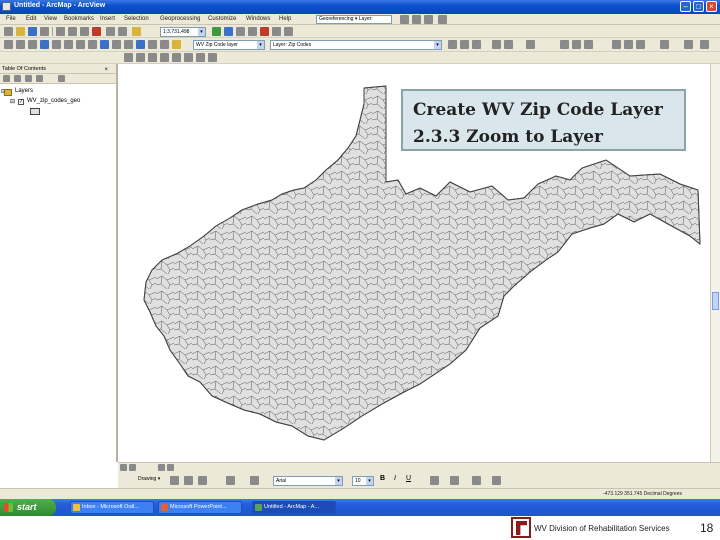 The image size is (720, 540). What do you see at coordinates (8, 31) in the screenshot?
I see `new-document-icon` at bounding box center [8, 31].